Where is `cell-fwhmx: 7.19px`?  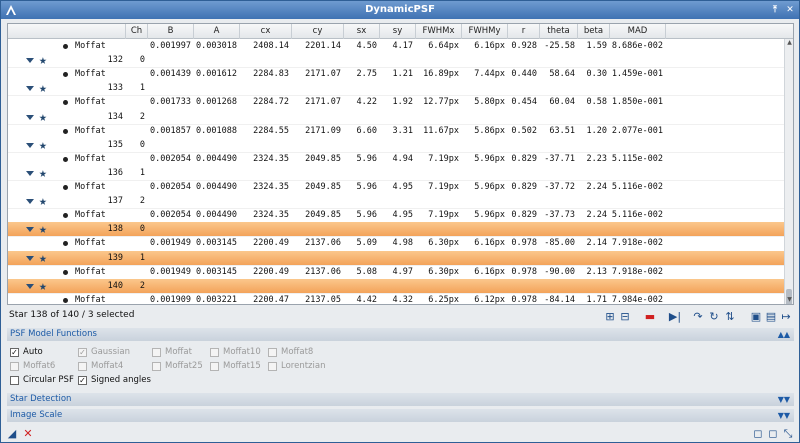
cell-fwhmx: 7.19px is located at coordinates (443, 215).